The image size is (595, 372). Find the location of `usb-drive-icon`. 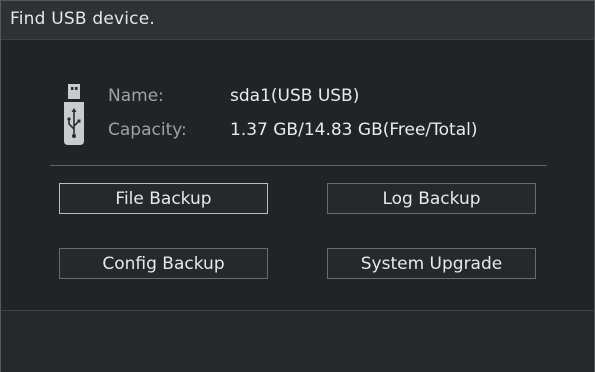

usb-drive-icon is located at coordinates (74, 114).